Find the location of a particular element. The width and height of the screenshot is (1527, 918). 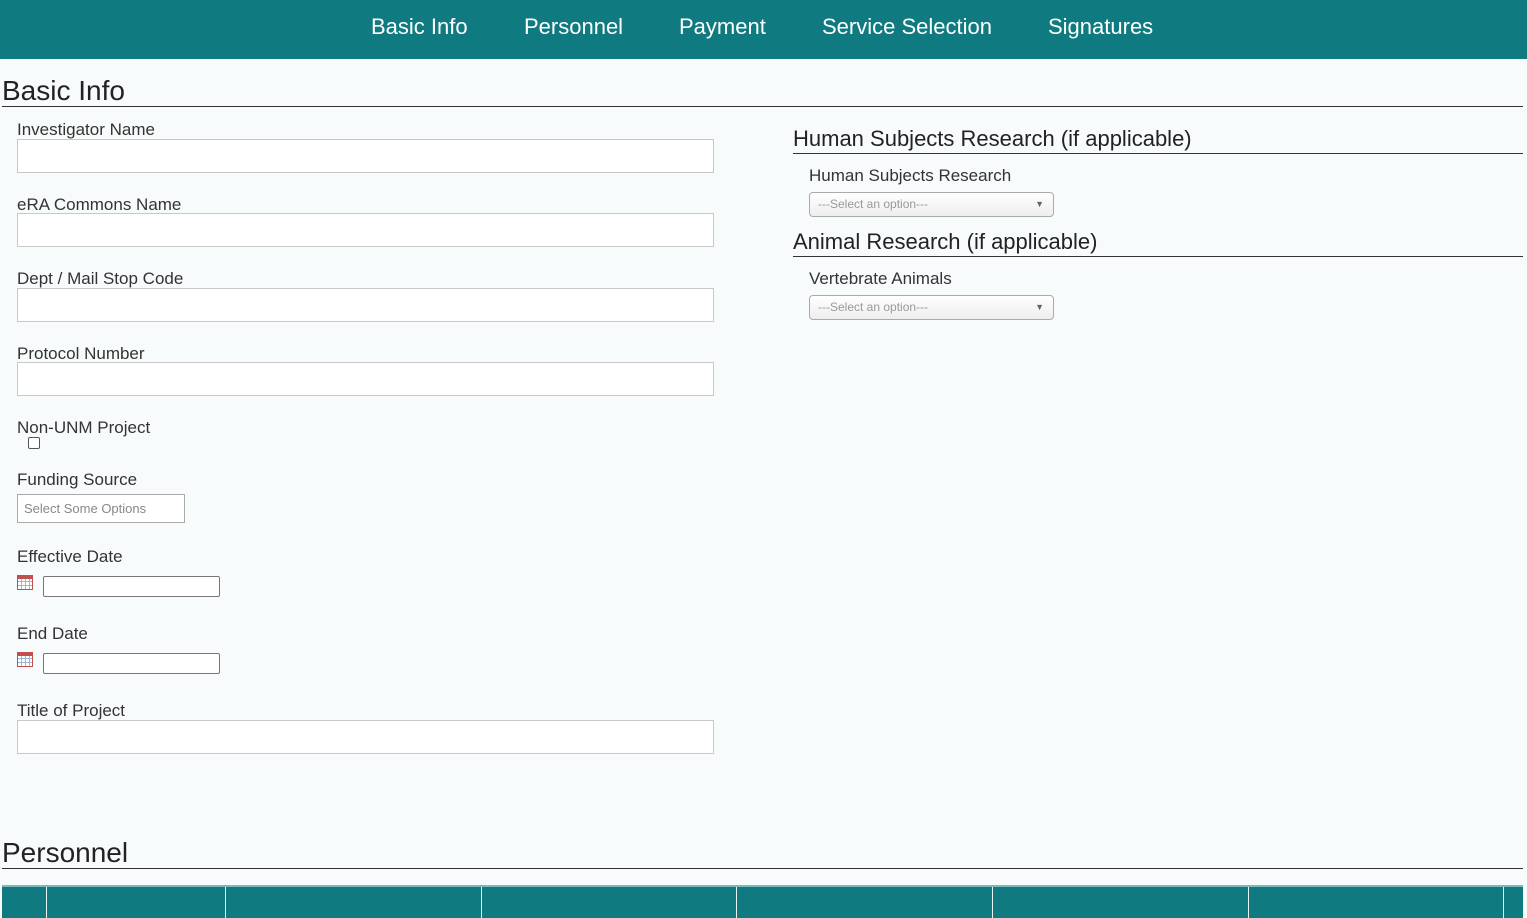

era-commons-name-label: eRA Commons Name is located at coordinates (99, 204).